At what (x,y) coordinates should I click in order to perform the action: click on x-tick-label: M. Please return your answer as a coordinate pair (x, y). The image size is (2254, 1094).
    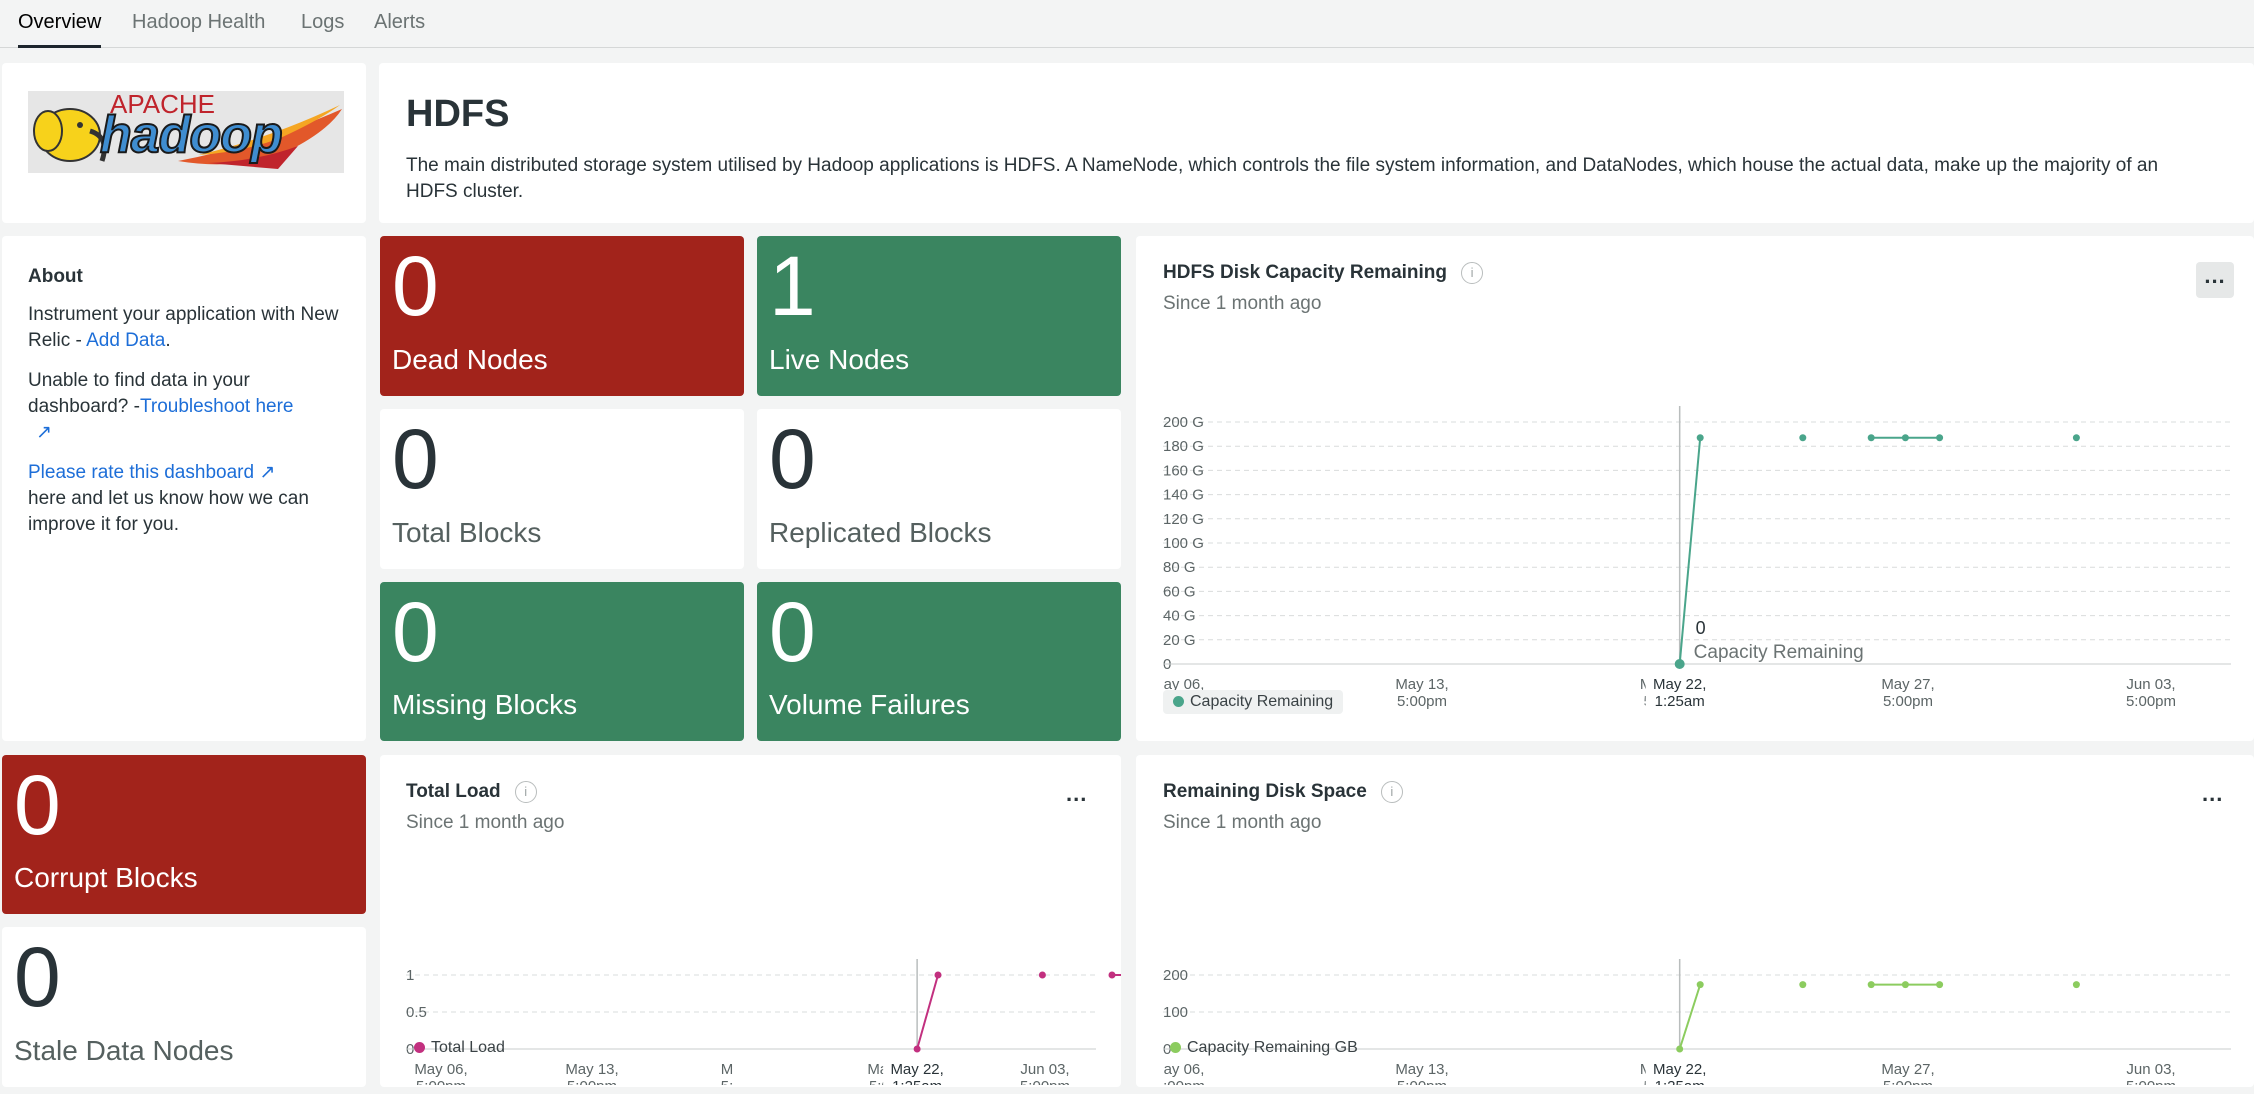
    Looking at the image, I should click on (727, 1069).